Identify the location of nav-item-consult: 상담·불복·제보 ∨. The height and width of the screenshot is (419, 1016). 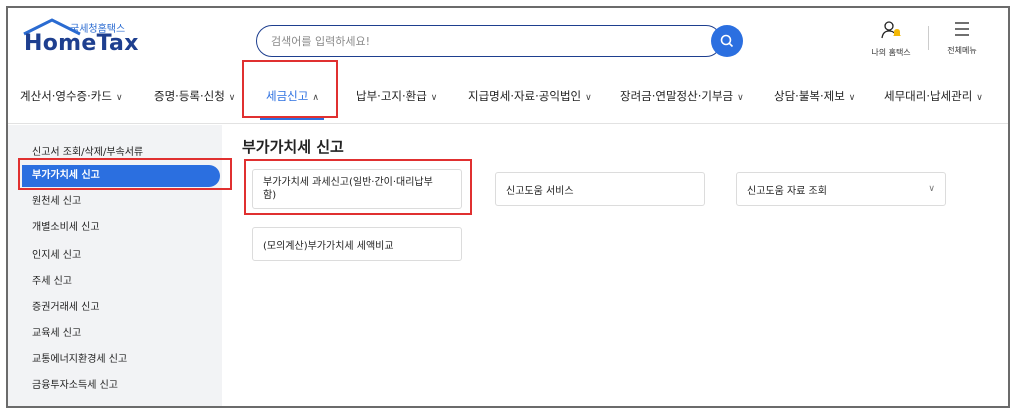
(814, 96).